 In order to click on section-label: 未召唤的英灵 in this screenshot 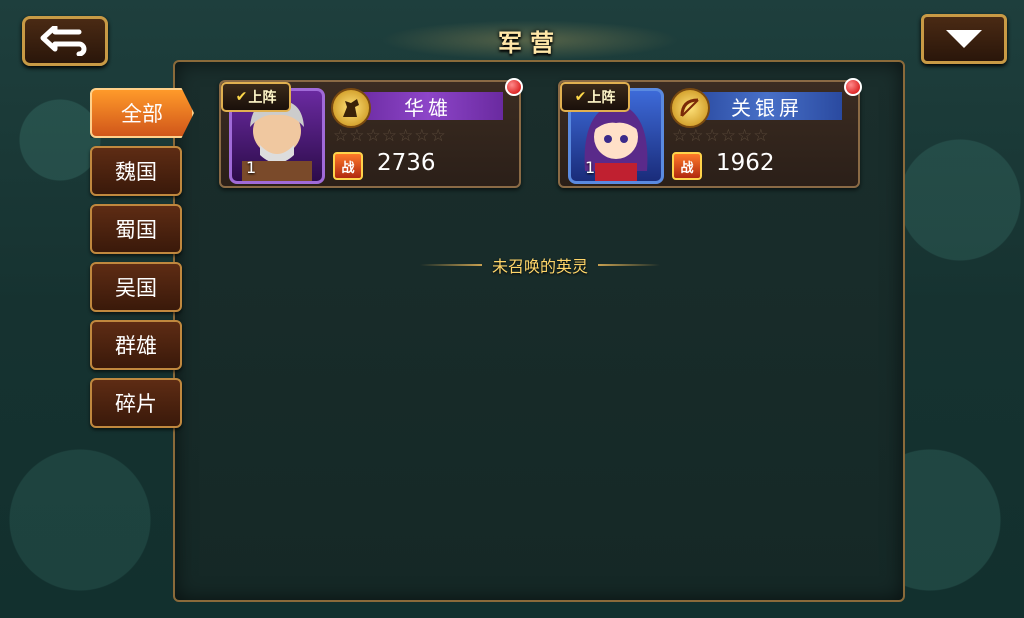, I will do `click(540, 266)`.